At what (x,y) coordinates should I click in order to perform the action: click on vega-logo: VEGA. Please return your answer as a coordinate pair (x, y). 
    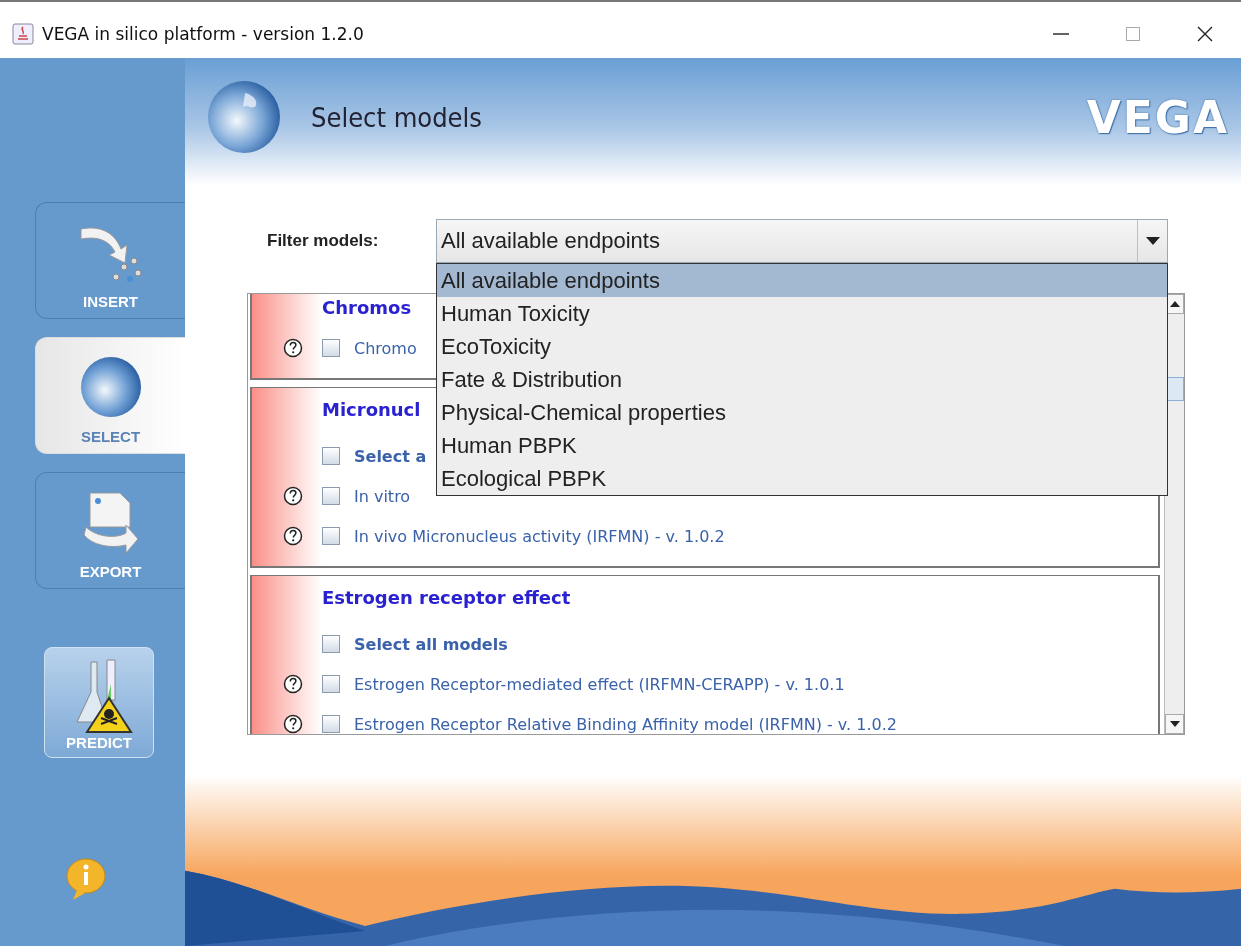
    Looking at the image, I should click on (1158, 117).